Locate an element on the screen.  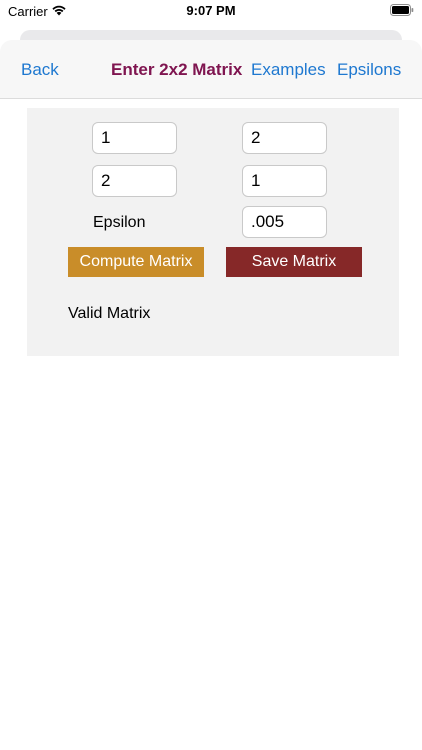
matrix-cell-a11-input is located at coordinates (134, 138).